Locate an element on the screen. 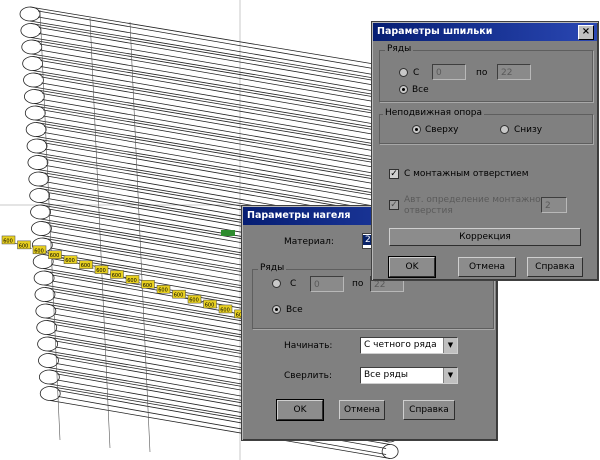 Image resolution: width=600 pixels, height=460 pixels. green-marker is located at coordinates (228, 233).